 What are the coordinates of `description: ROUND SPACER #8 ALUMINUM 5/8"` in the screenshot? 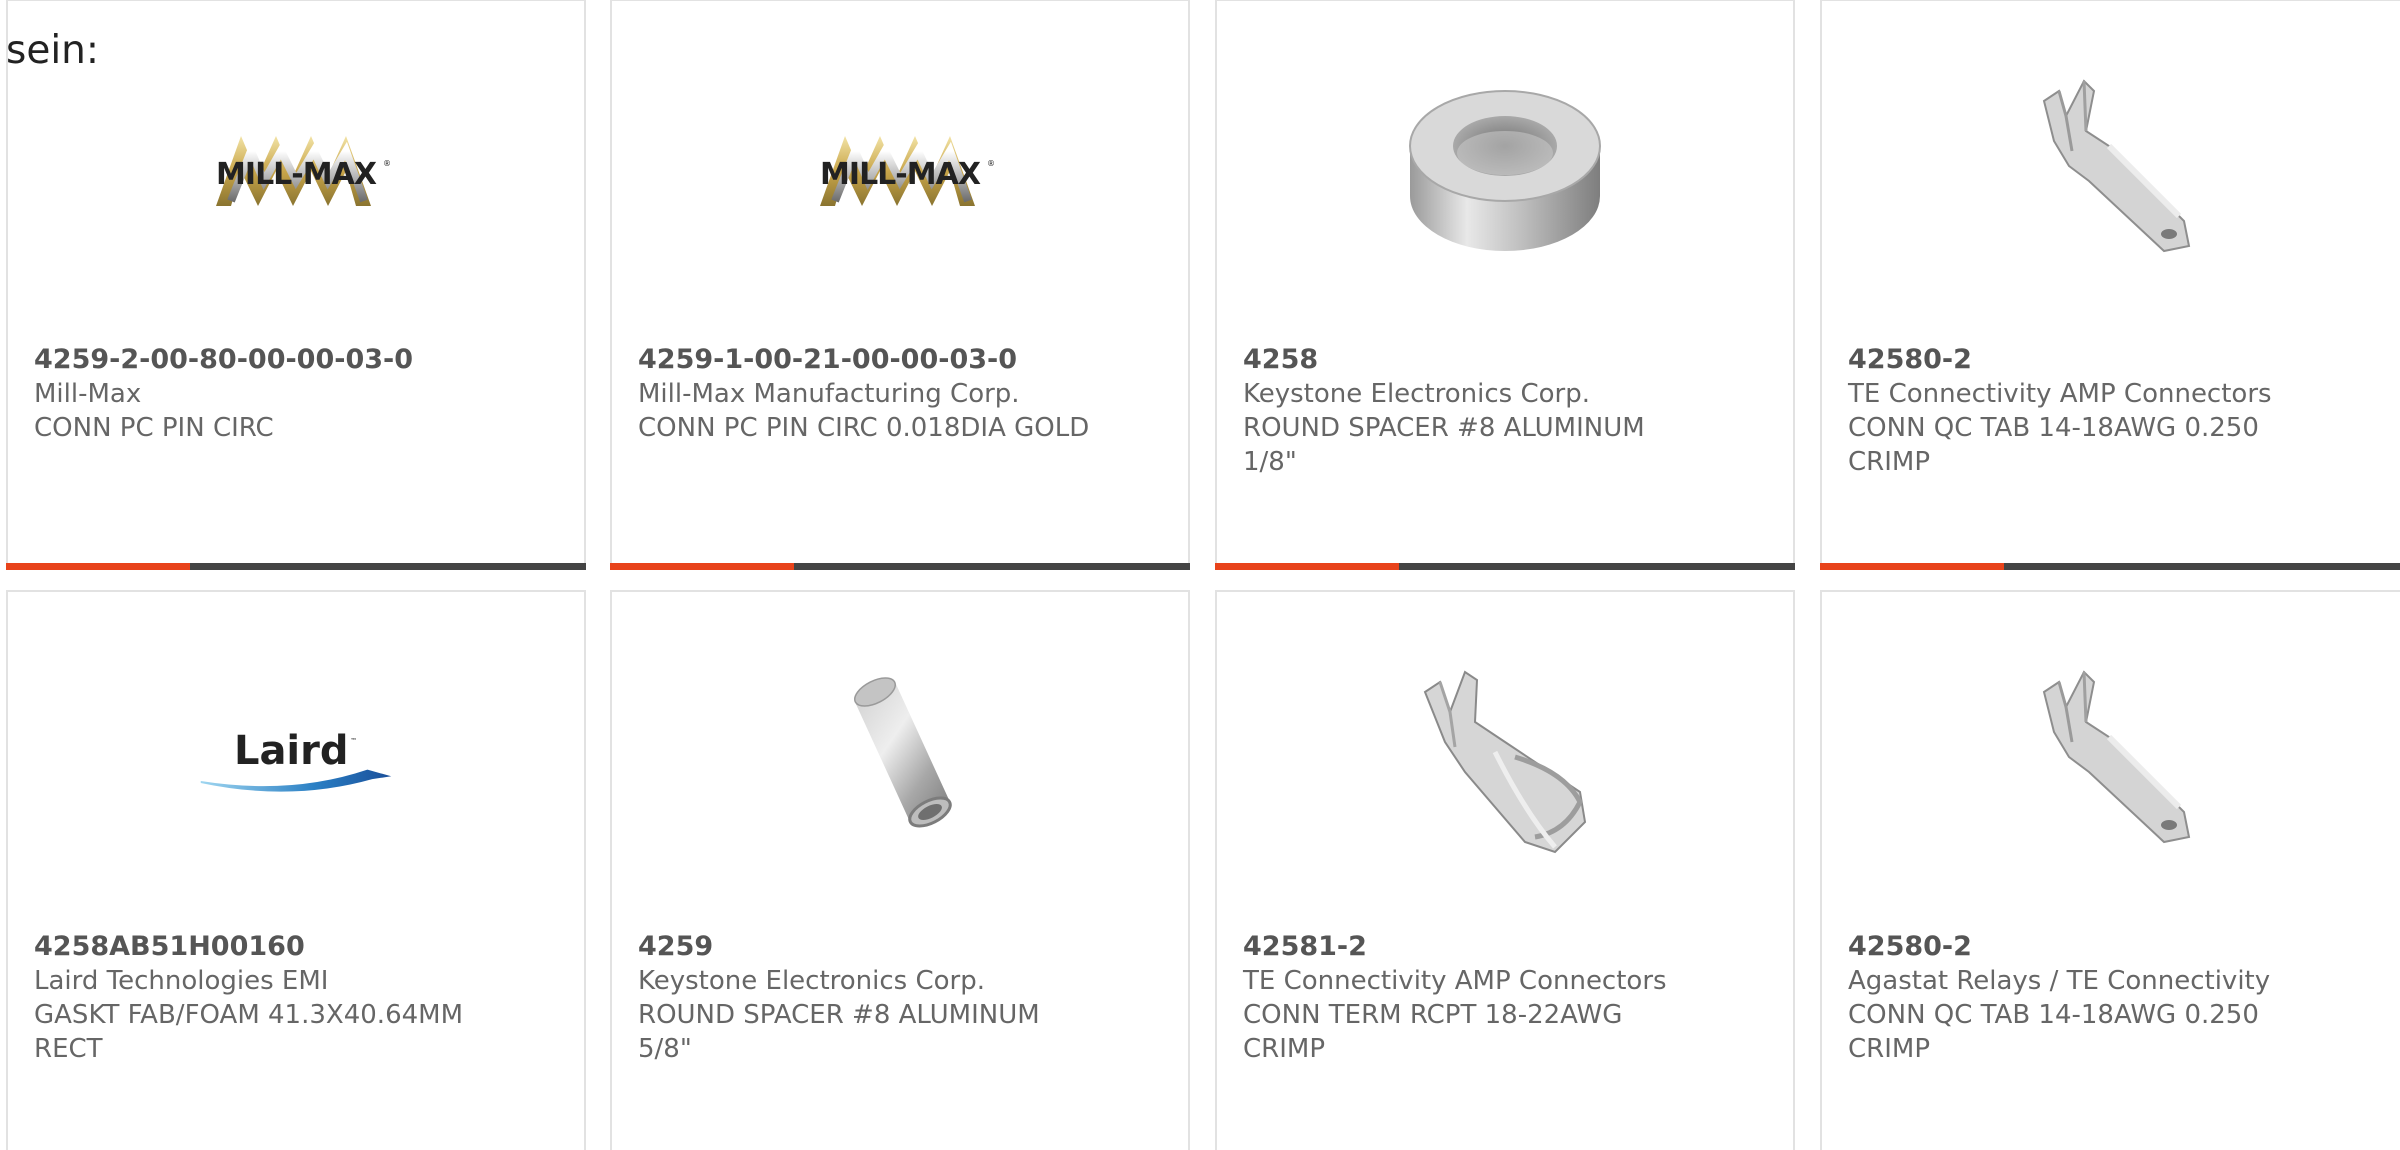 It's located at (839, 1032).